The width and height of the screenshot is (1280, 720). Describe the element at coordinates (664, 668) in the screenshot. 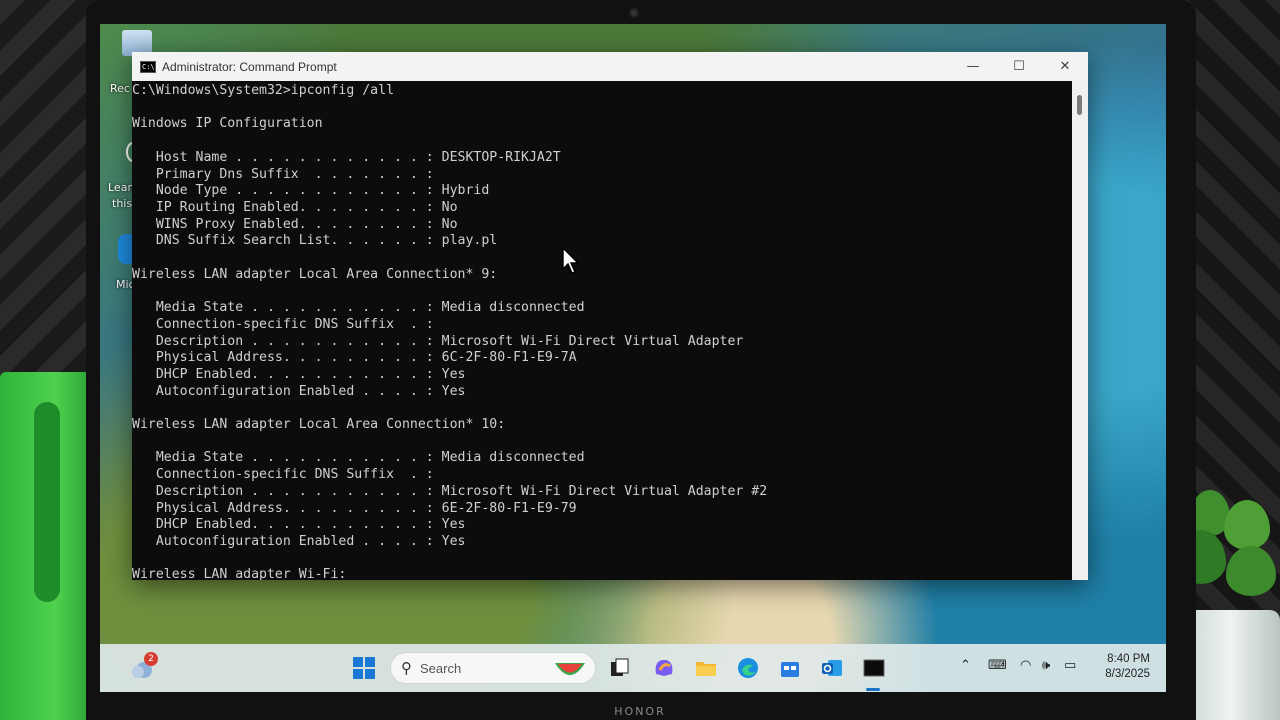

I see `copilot-icon` at that location.